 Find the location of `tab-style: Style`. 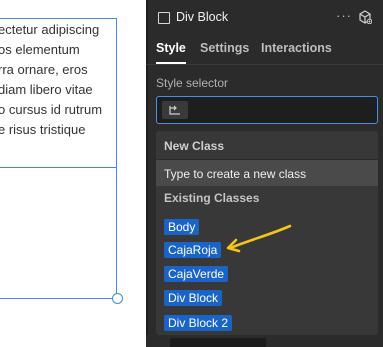

tab-style: Style is located at coordinates (171, 48).